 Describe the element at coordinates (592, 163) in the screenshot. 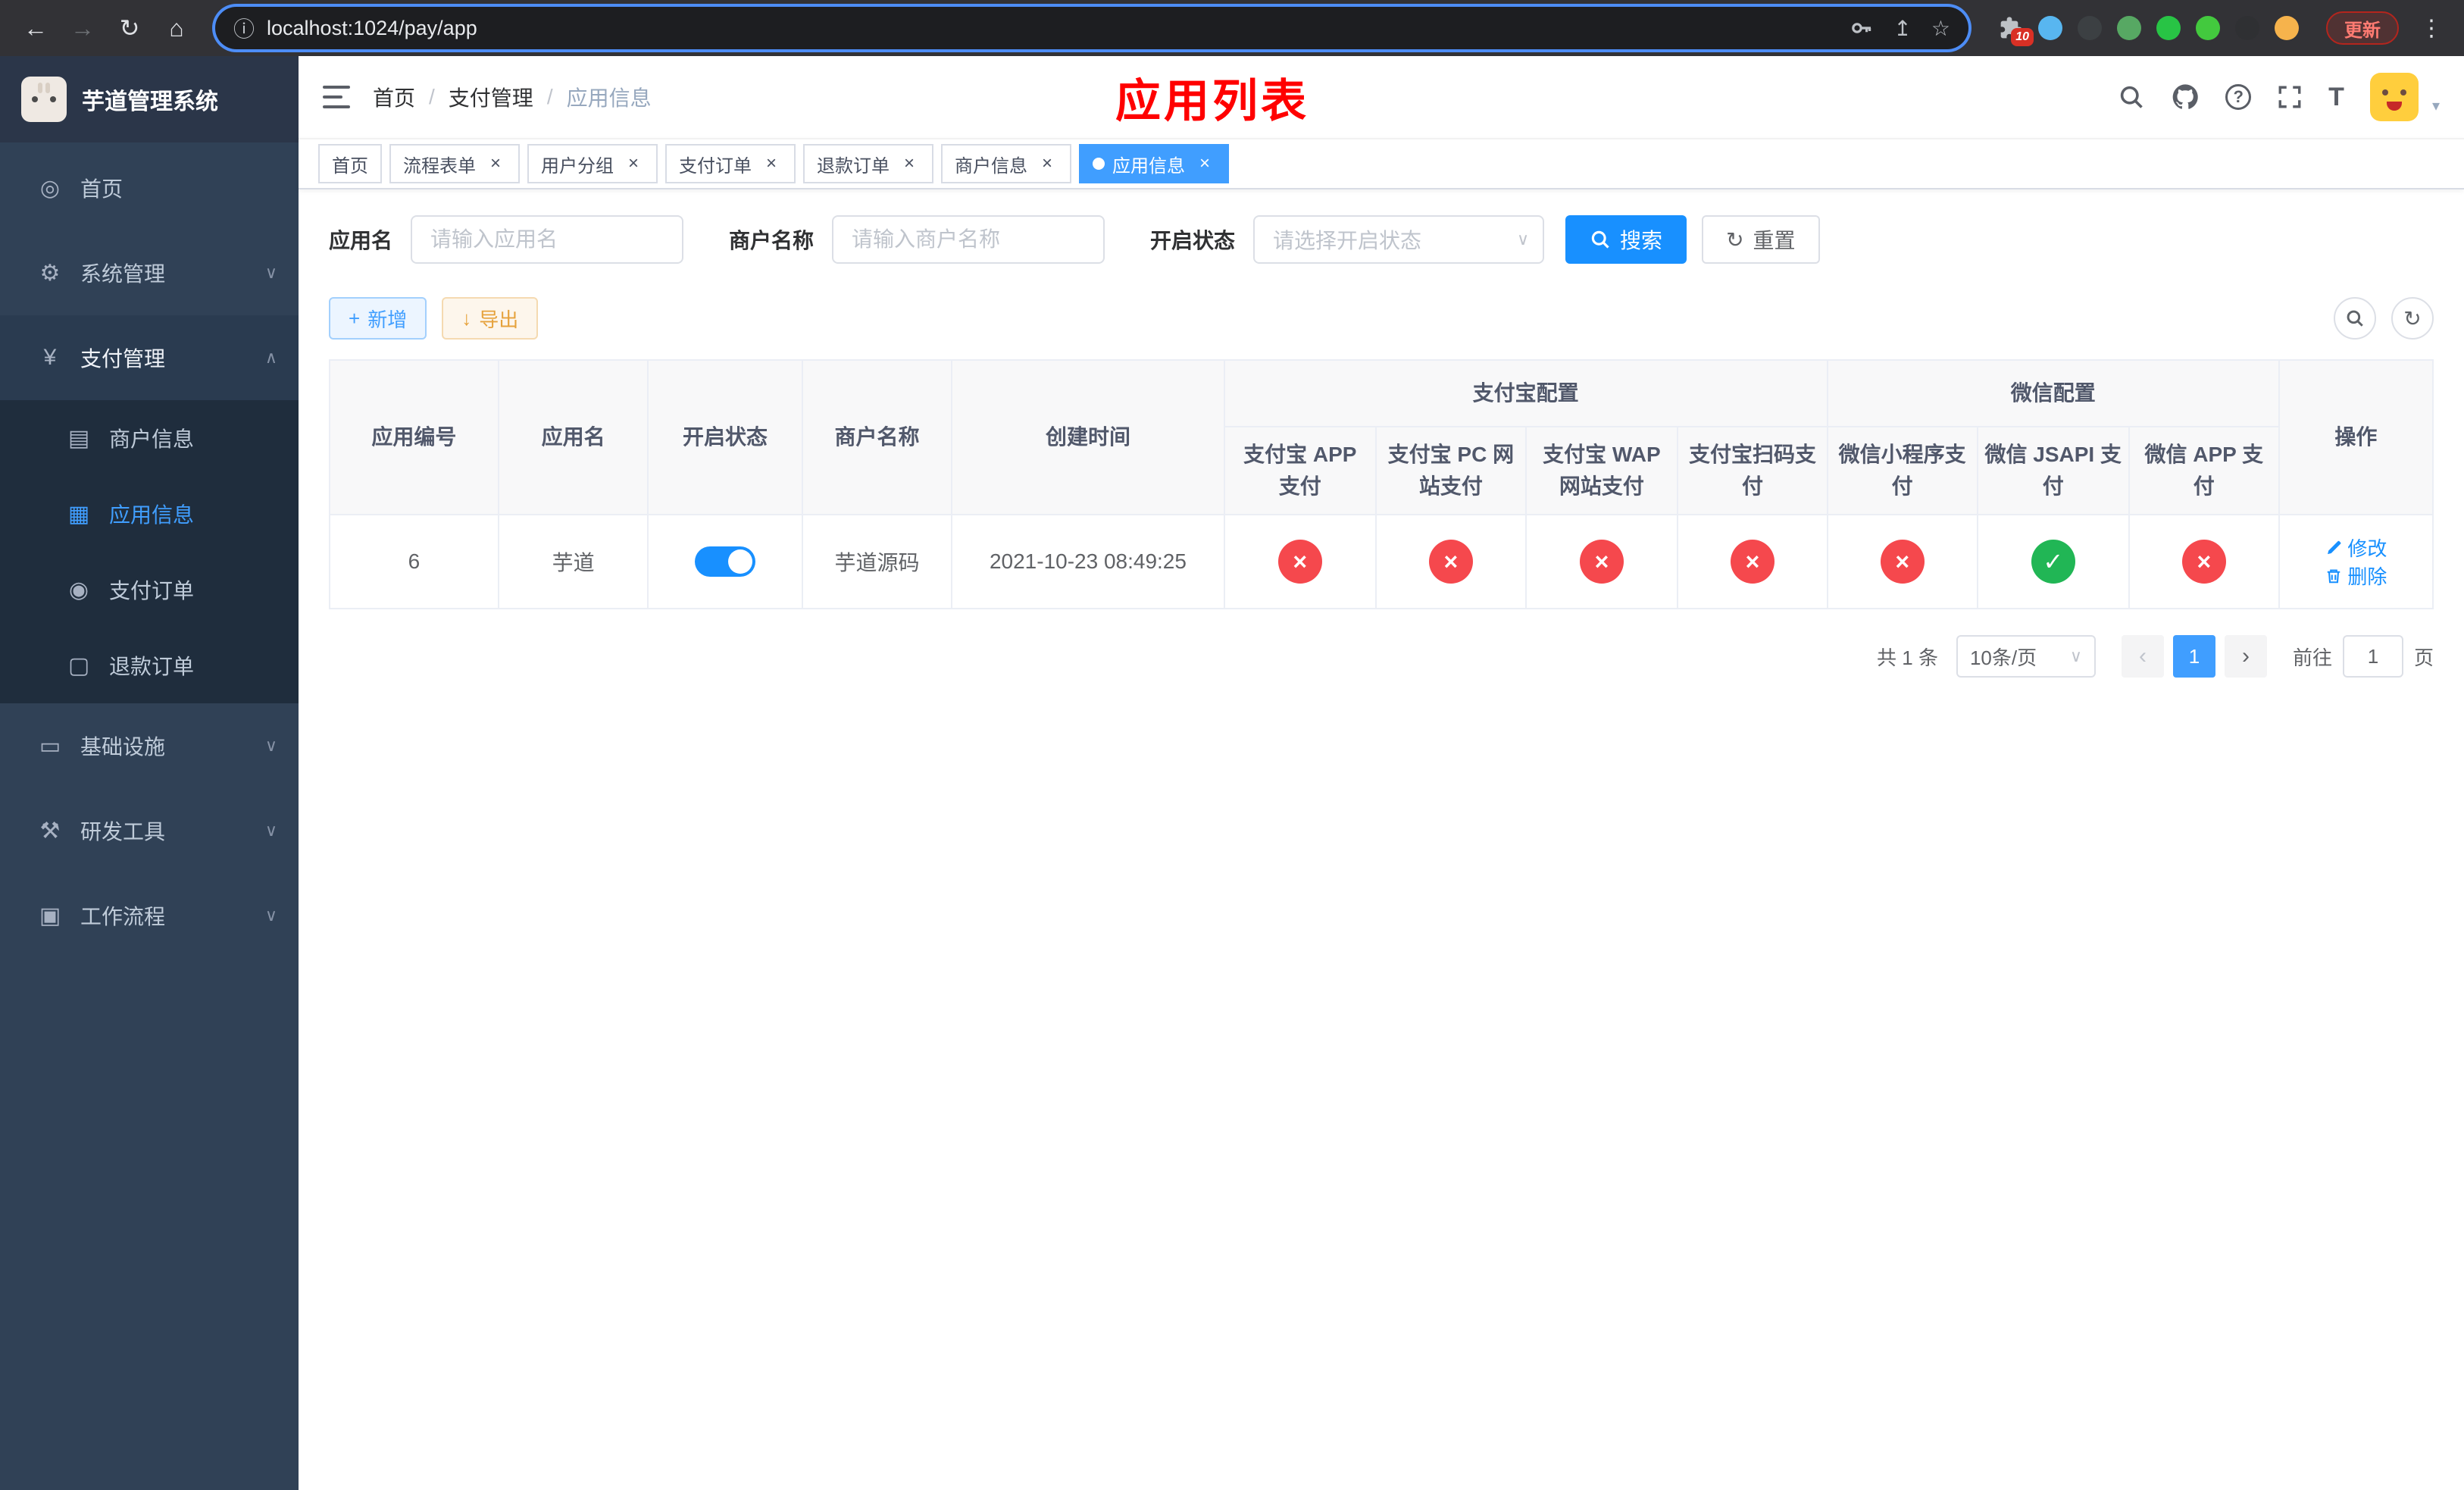

I see `tab-user-group: 用户分组 ×` at that location.